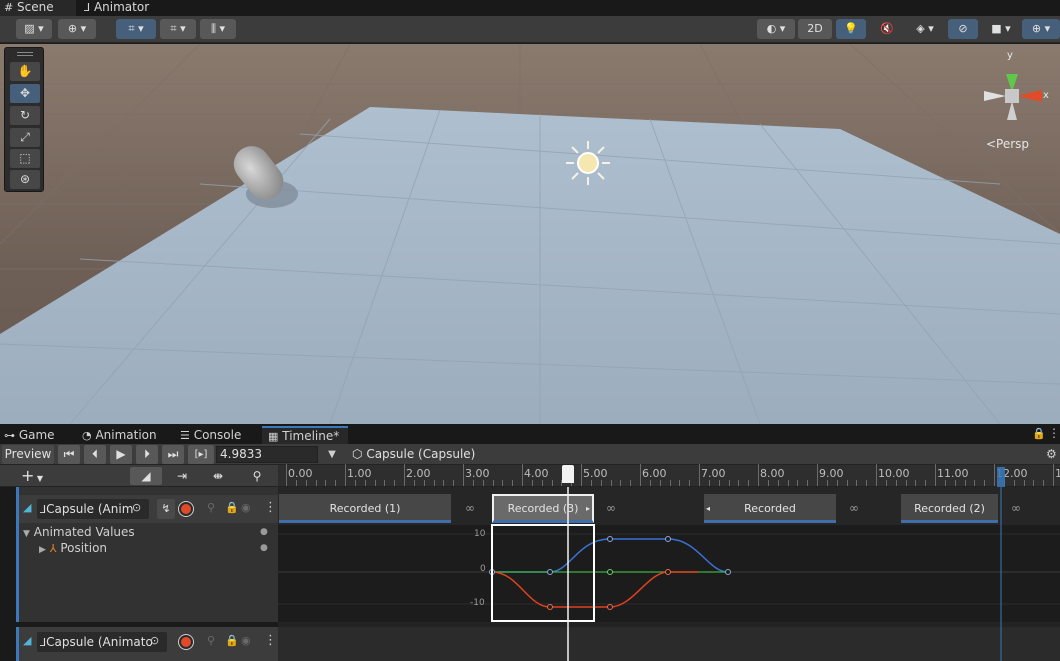  I want to click on scale-tool: ⤢, so click(25, 137).